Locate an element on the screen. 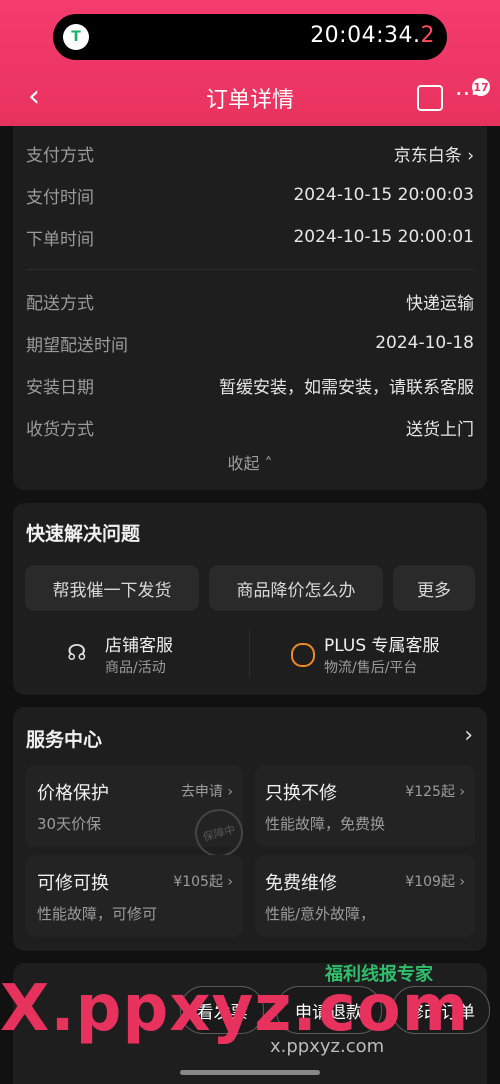  service-item-sub: 性能故障，免费换 is located at coordinates (325, 824).